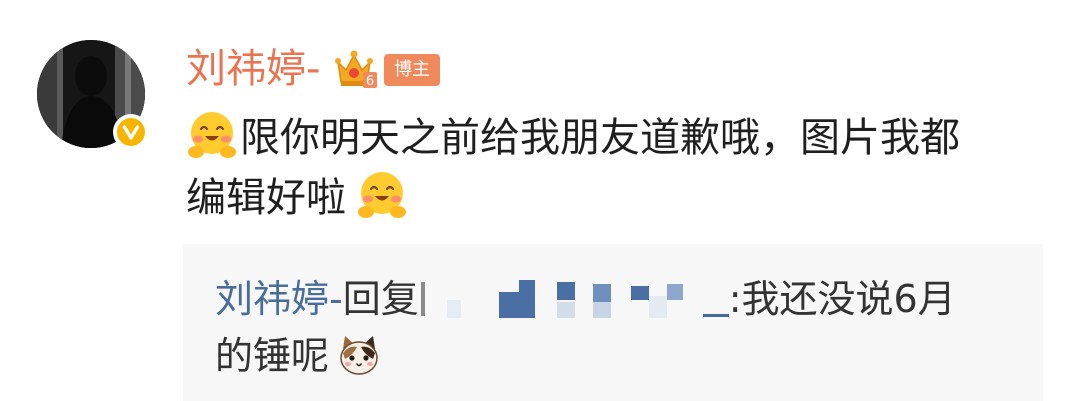  I want to click on reply-author: 刘祎婷-, so click(279, 299).